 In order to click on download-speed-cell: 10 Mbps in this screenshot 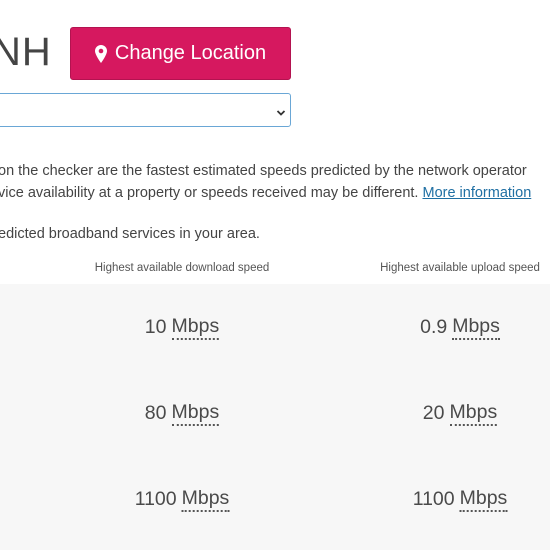, I will do `click(182, 327)`.